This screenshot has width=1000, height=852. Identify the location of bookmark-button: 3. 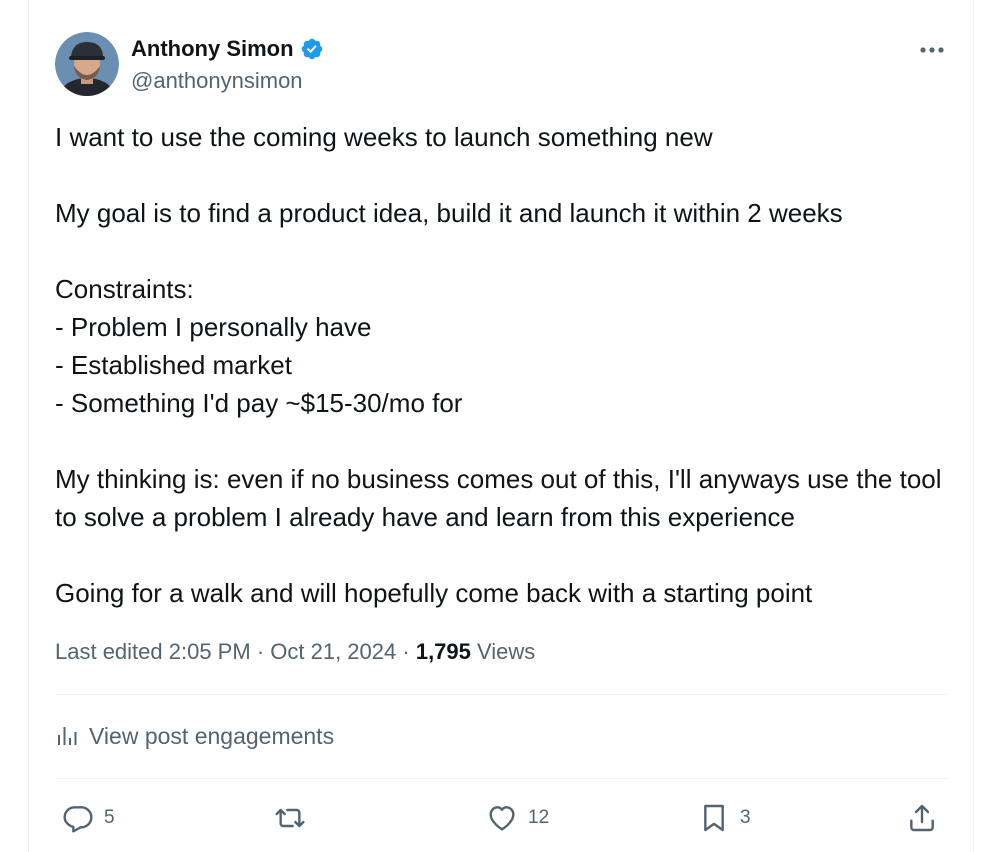
(724, 818).